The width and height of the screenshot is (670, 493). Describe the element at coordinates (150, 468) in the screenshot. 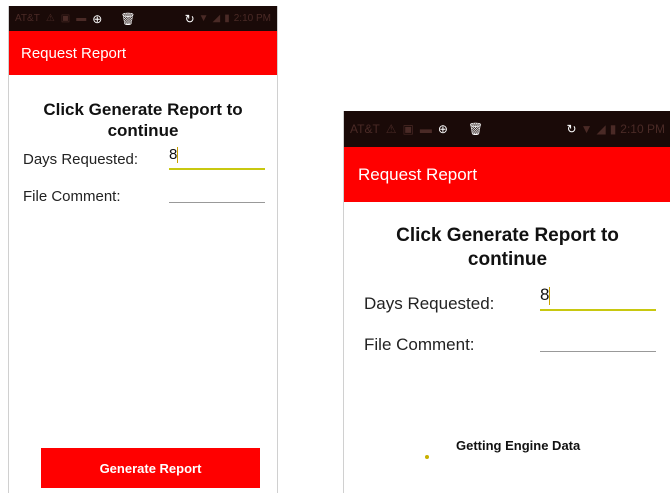

I see `generate-report-button: Generate Report` at that location.